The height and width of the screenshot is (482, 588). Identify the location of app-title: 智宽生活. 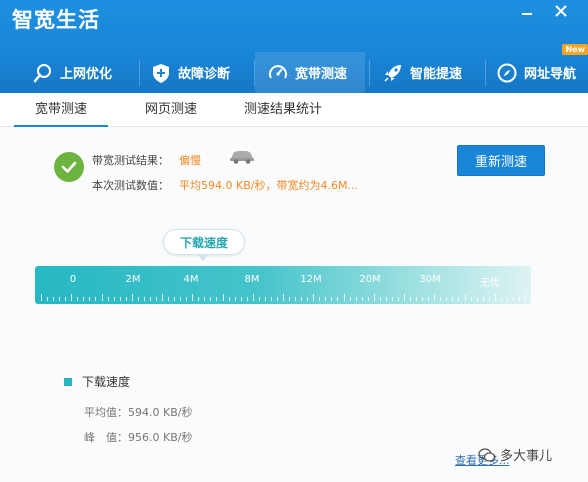
(56, 20).